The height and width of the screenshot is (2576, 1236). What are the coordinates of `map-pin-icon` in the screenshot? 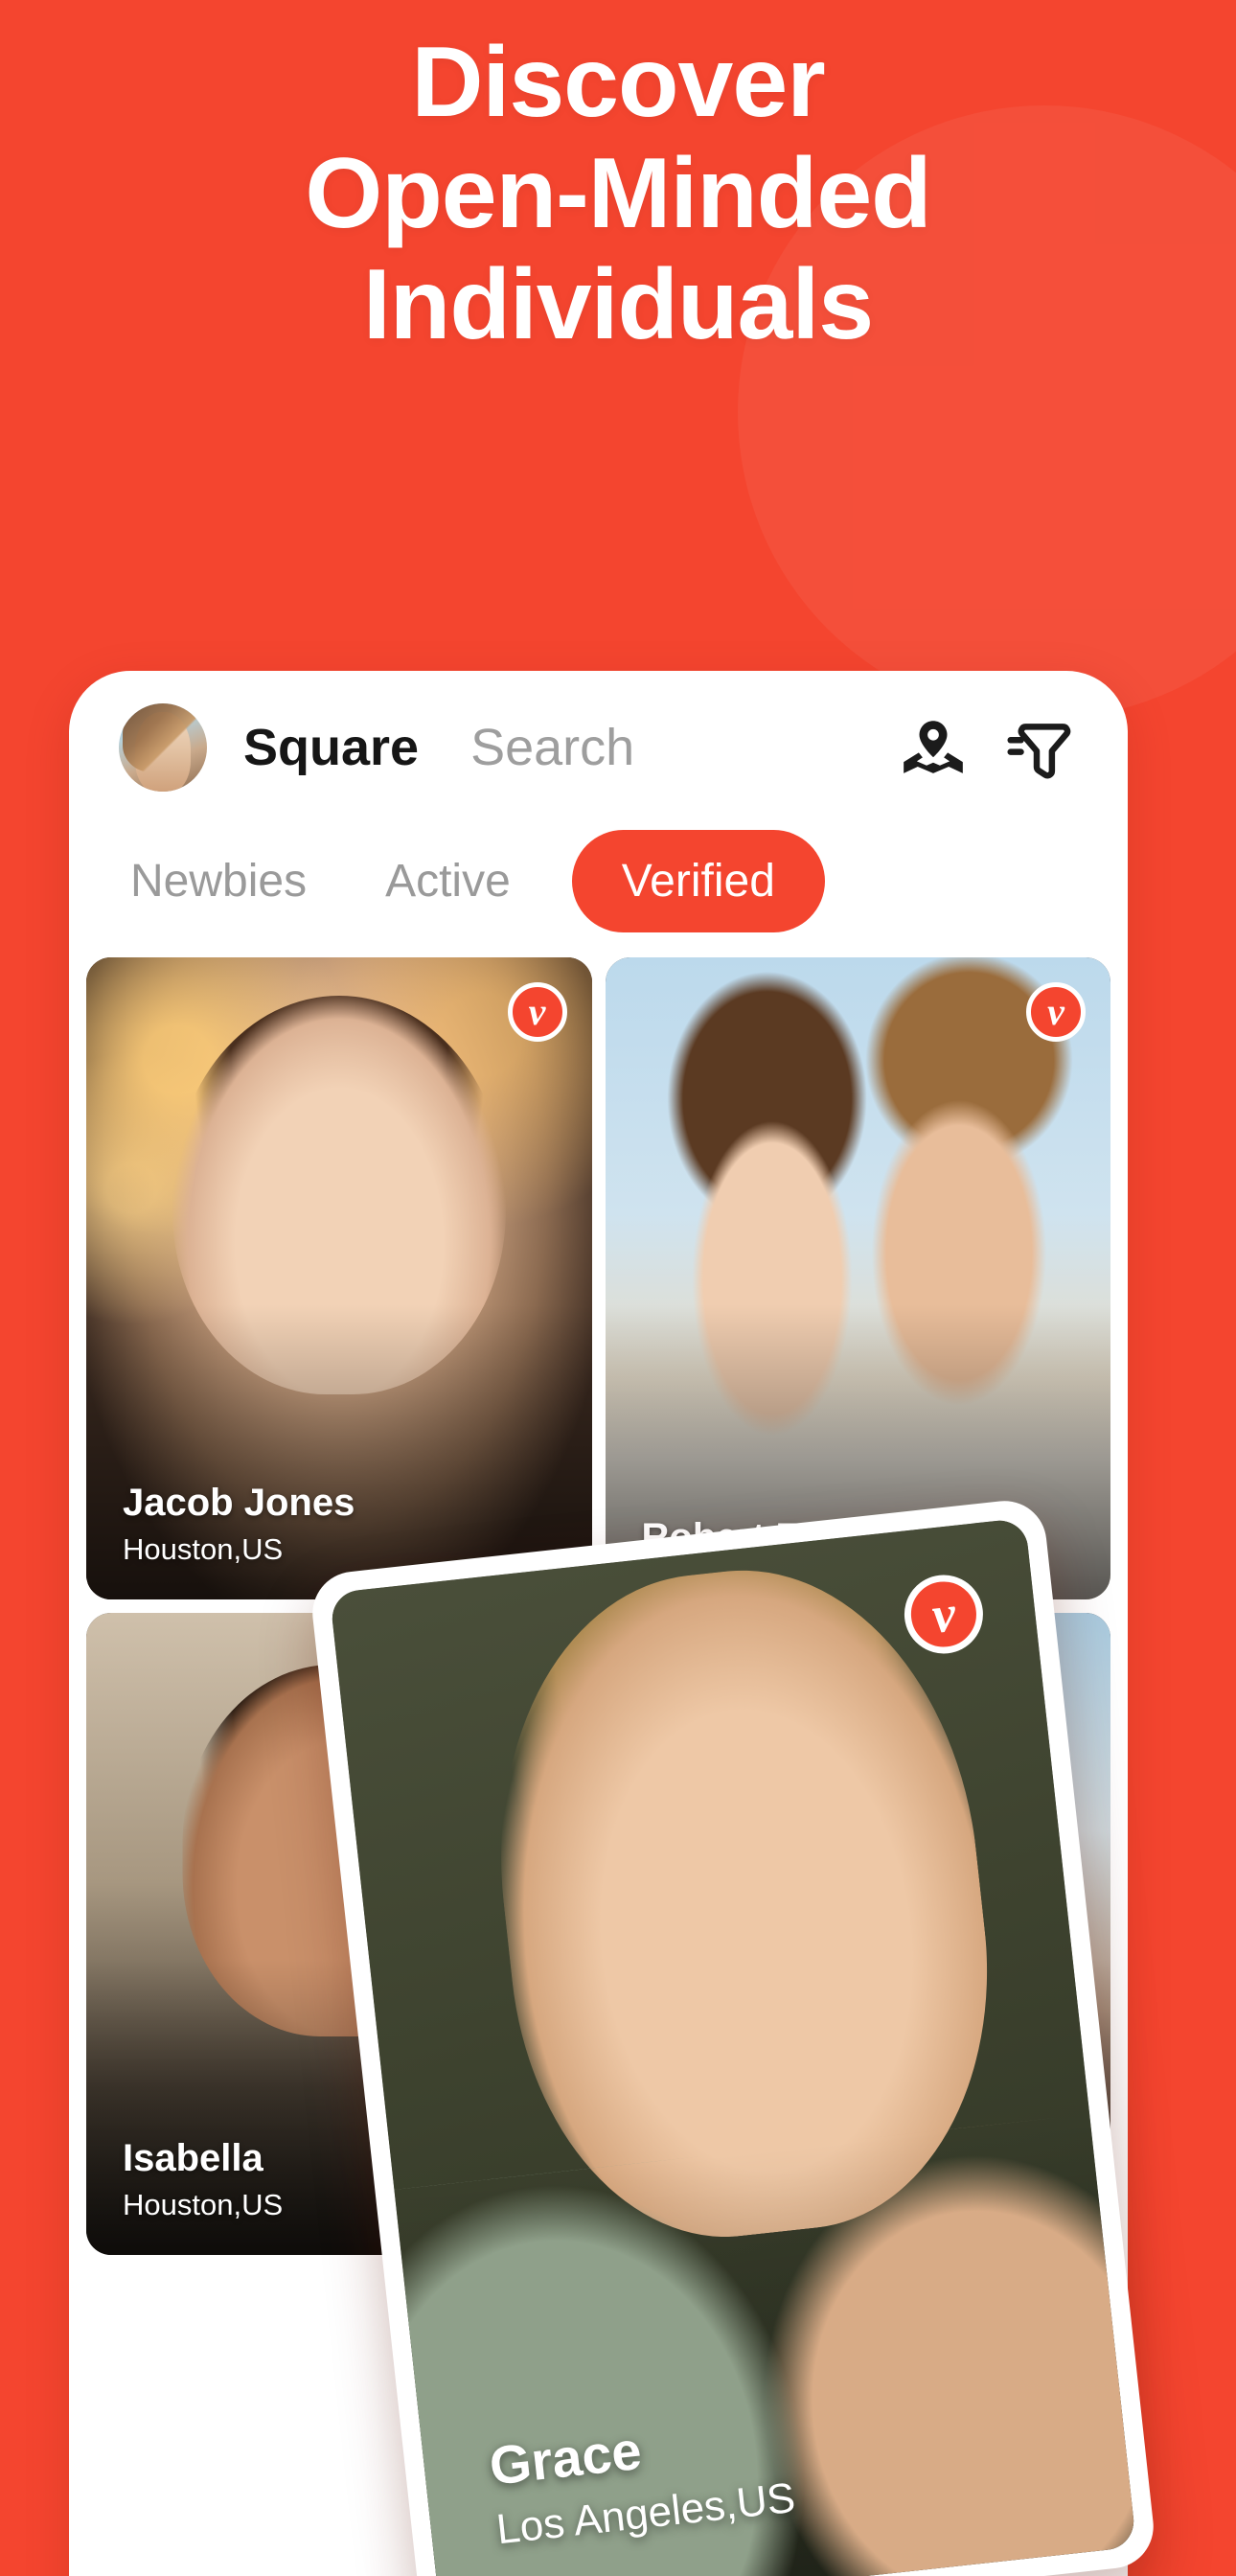 It's located at (933, 747).